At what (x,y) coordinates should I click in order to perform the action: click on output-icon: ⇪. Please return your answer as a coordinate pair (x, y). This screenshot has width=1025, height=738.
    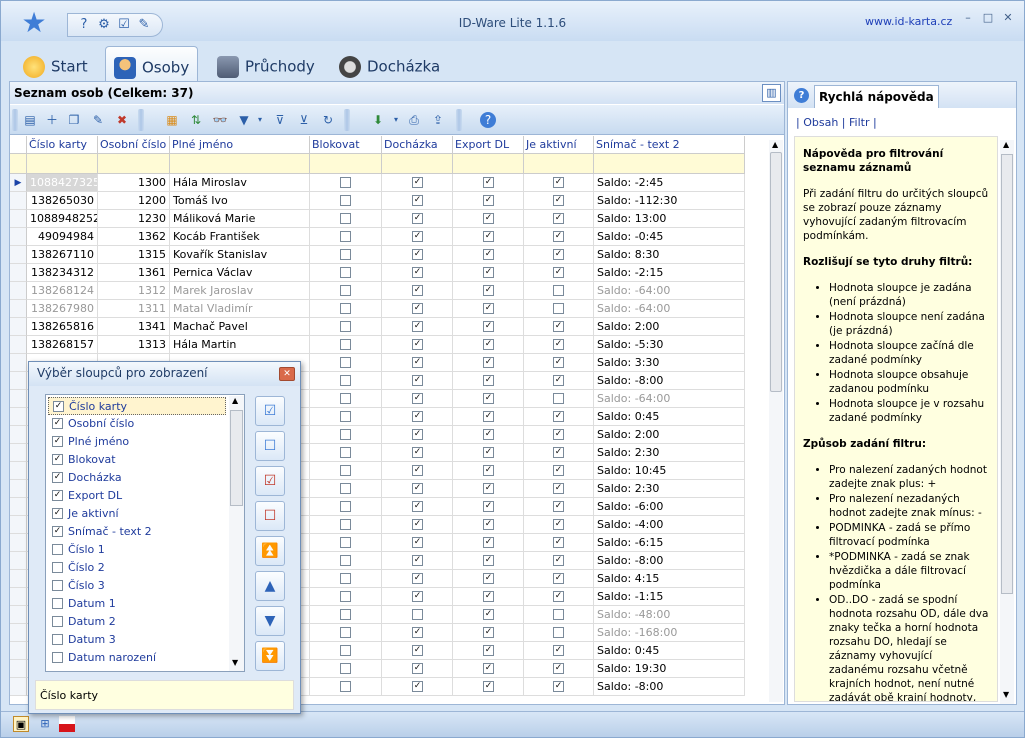
    Looking at the image, I should click on (438, 120).